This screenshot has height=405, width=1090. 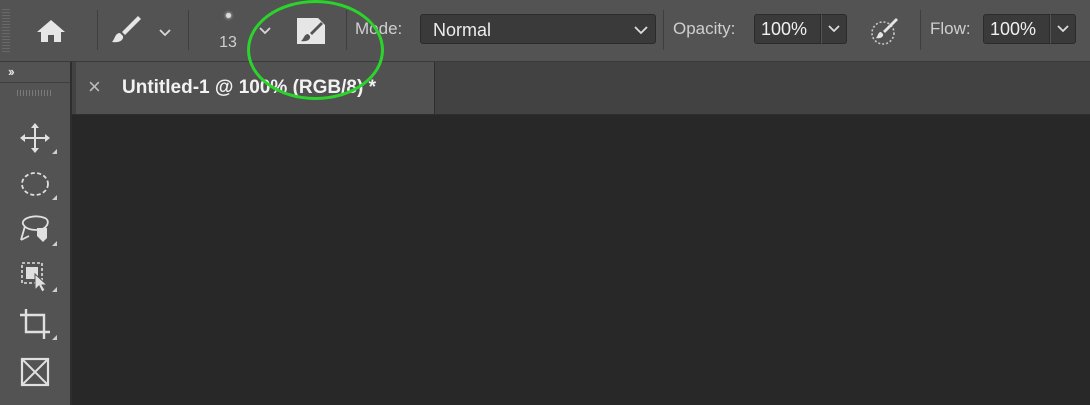 What do you see at coordinates (228, 15) in the screenshot?
I see `brush-tip-icon` at bounding box center [228, 15].